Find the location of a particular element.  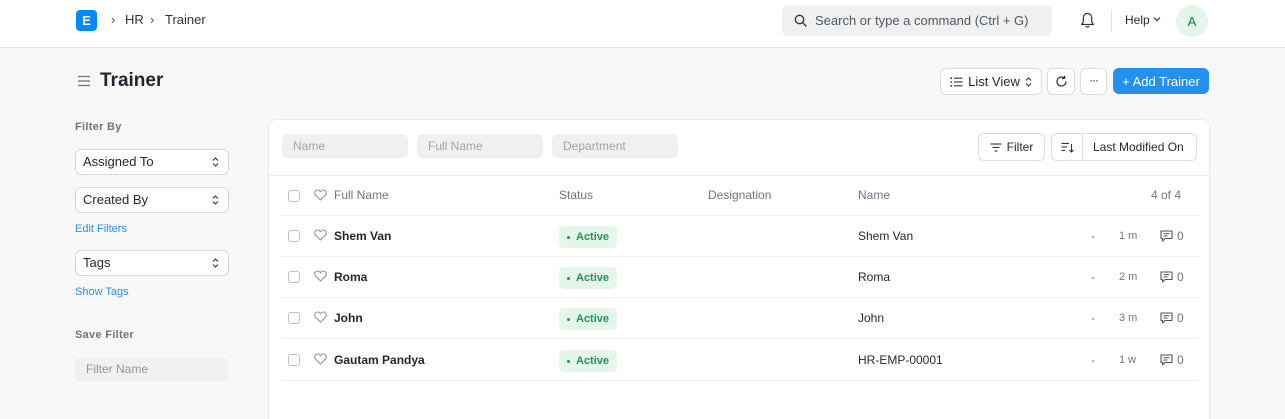

table-row: Roma Active Roma - 2 m 0 is located at coordinates (739, 277).